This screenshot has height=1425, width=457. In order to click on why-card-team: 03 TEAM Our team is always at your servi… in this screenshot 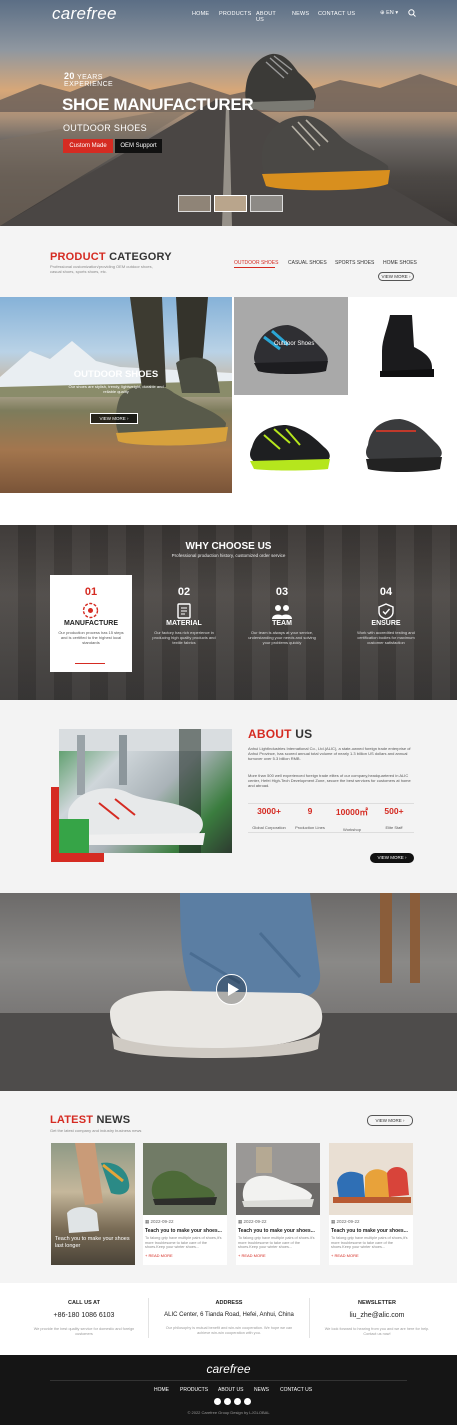, I will do `click(282, 623)`.